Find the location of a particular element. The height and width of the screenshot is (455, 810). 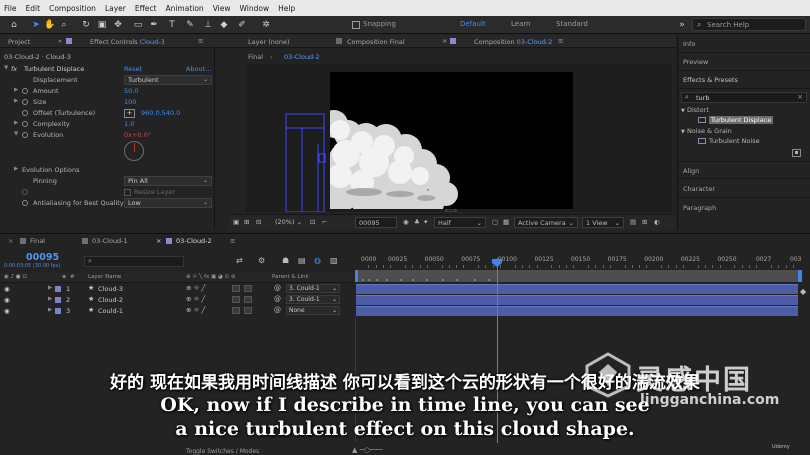

current-time-indicator-icon: ◆ is located at coordinates (803, 291).